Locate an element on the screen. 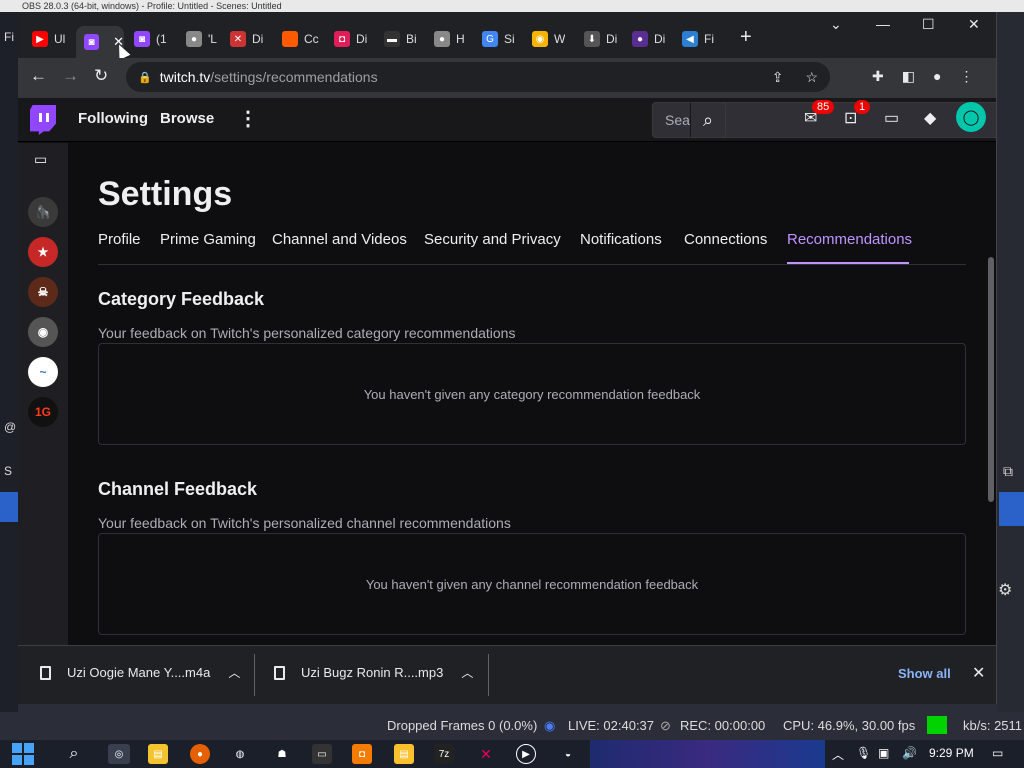  nav-browse-link: Browse is located at coordinates (187, 118).